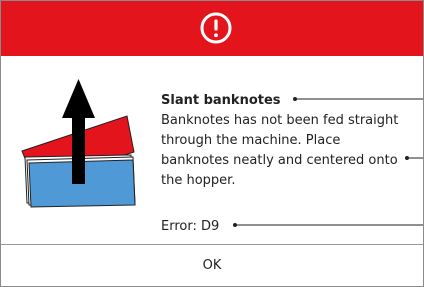 The width and height of the screenshot is (424, 287). What do you see at coordinates (190, 226) in the screenshot?
I see `error-code: Error: D9` at bounding box center [190, 226].